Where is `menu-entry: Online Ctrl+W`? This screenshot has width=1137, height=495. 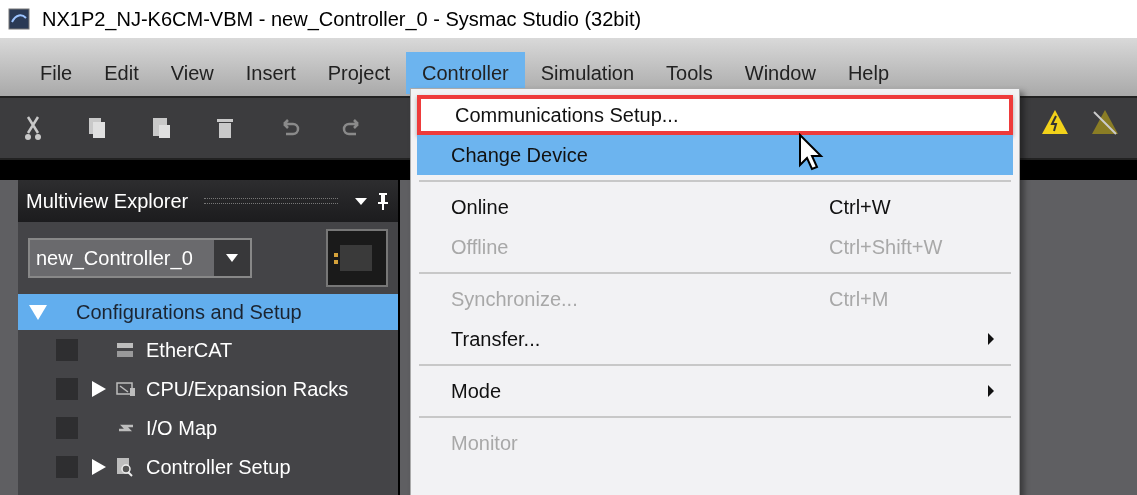 menu-entry: Online Ctrl+W is located at coordinates (715, 207).